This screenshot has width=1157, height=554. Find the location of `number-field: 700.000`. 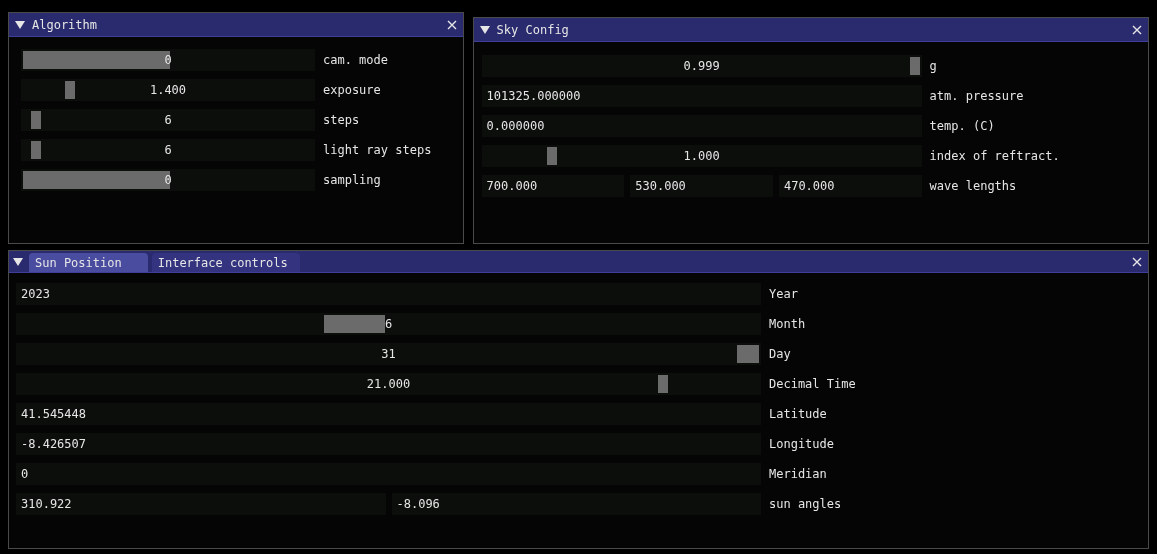

number-field: 700.000 is located at coordinates (553, 186).